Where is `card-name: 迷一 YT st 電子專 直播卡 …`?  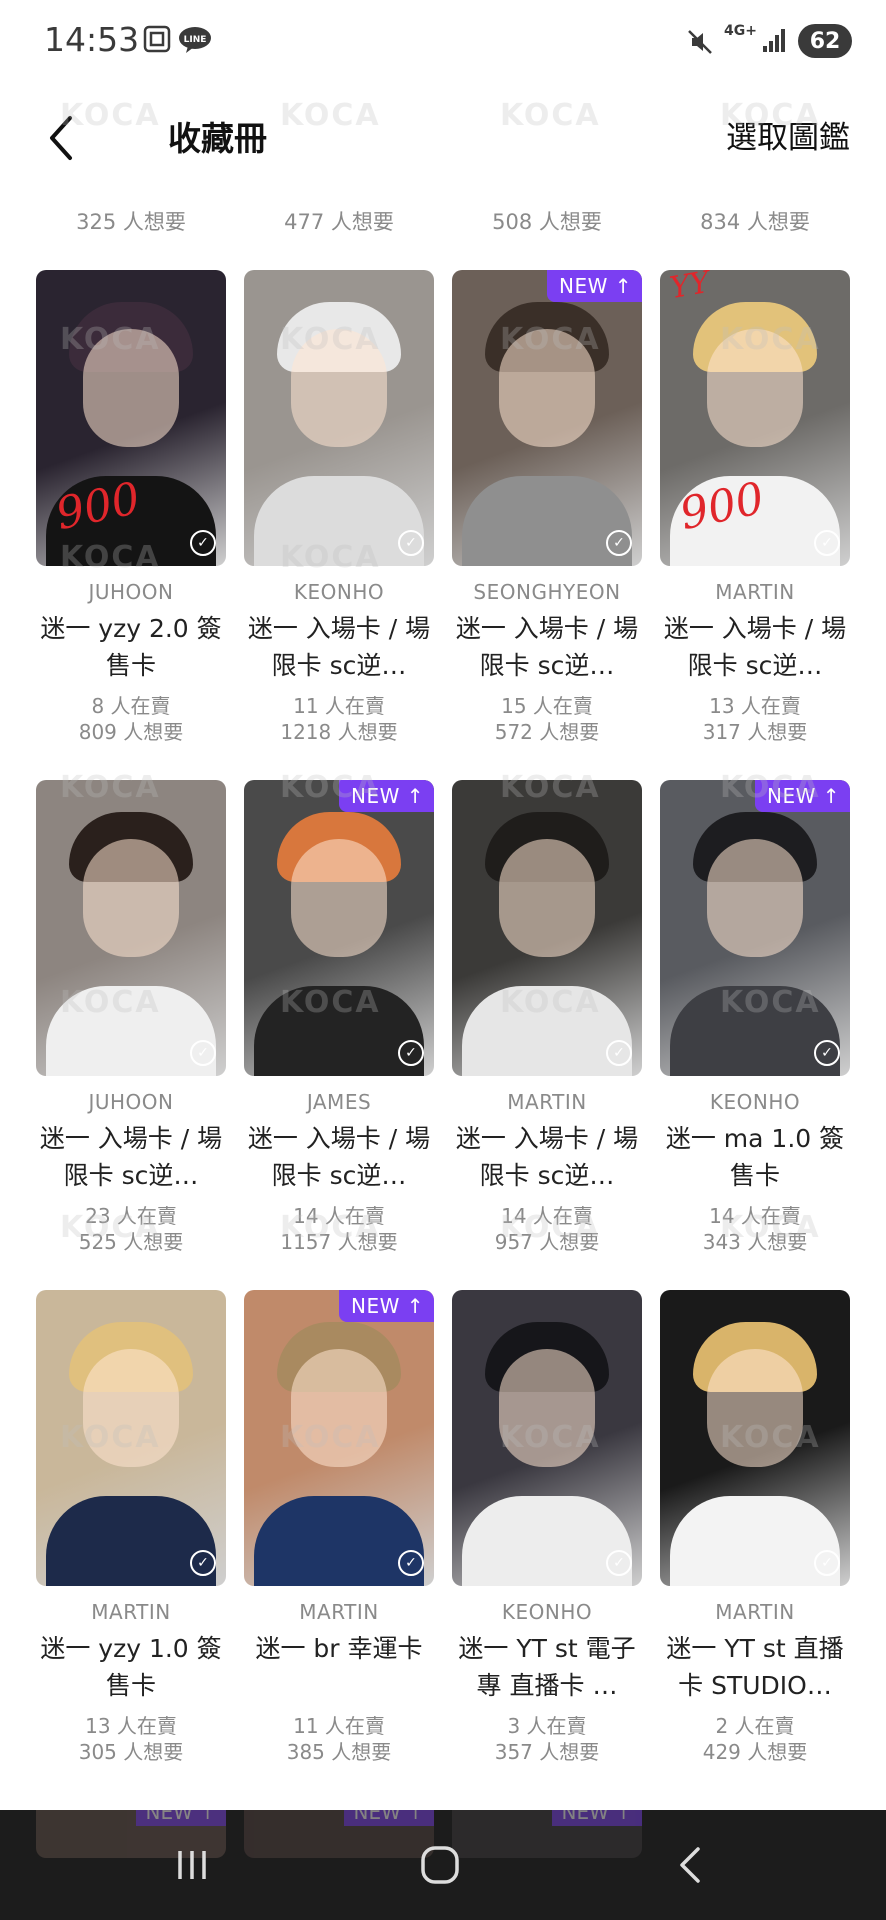
card-name: 迷一 YT st 電子專 直播卡 … is located at coordinates (547, 1667).